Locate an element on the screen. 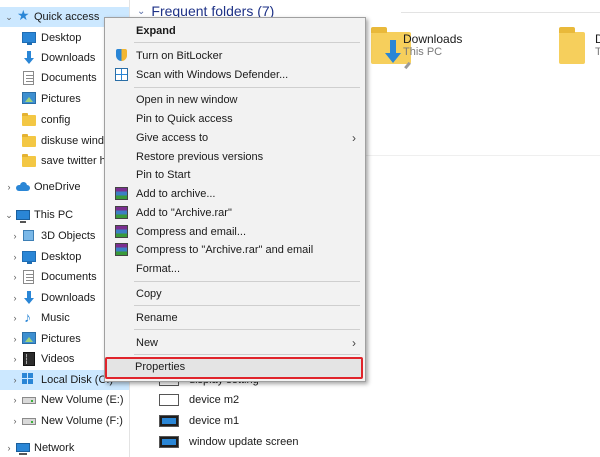 The width and height of the screenshot is (600, 457). menu-item-copy: Copy is located at coordinates (235, 293).